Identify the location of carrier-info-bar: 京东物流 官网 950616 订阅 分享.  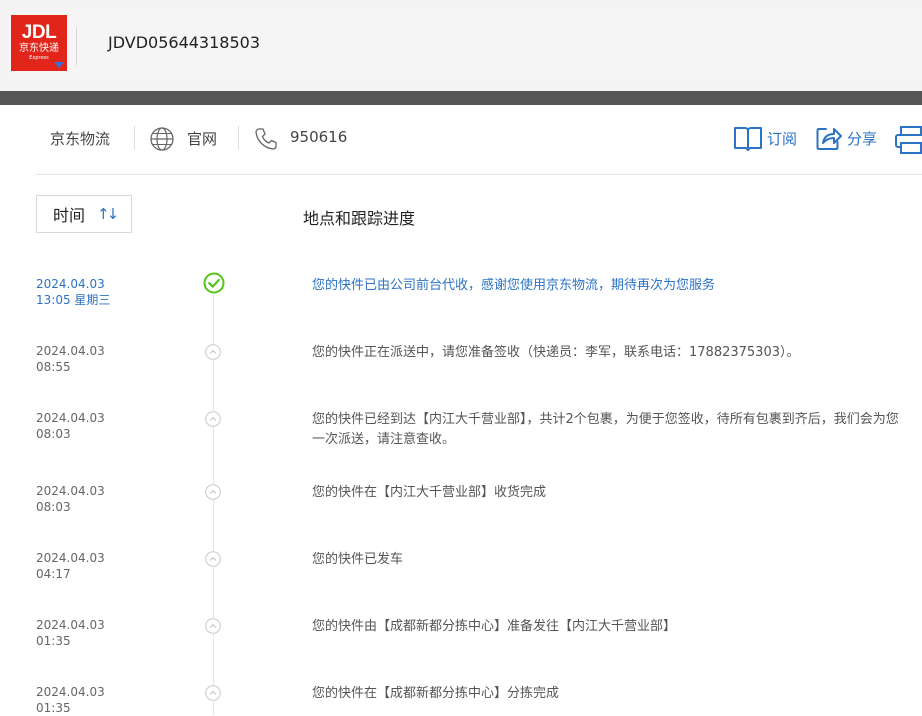
(461, 140).